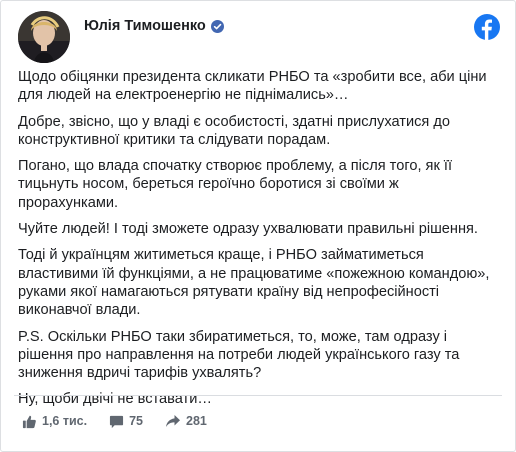 The width and height of the screenshot is (516, 452). I want to click on likes-count: 1,6 тис., so click(54, 421).